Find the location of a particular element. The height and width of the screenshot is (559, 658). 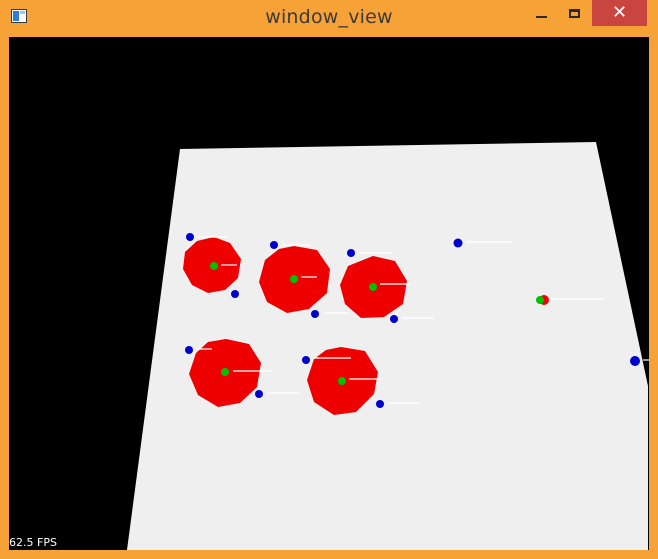

maximize-icon is located at coordinates (574, 13).